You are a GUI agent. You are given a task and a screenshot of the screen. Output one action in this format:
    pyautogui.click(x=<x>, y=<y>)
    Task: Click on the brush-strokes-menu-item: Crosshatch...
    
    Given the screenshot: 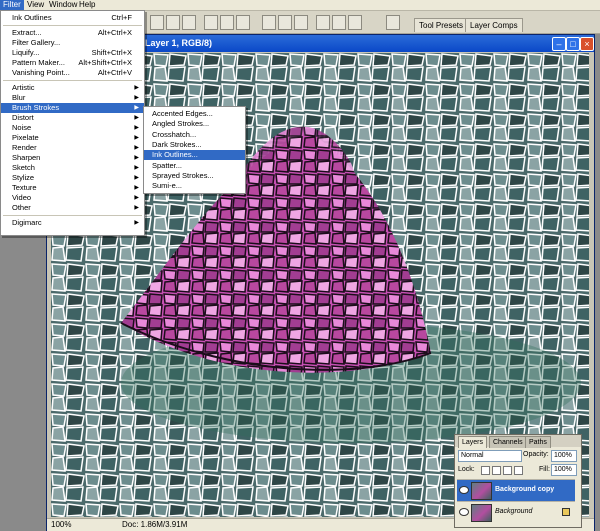 What is the action you would take?
    pyautogui.click(x=194, y=135)
    